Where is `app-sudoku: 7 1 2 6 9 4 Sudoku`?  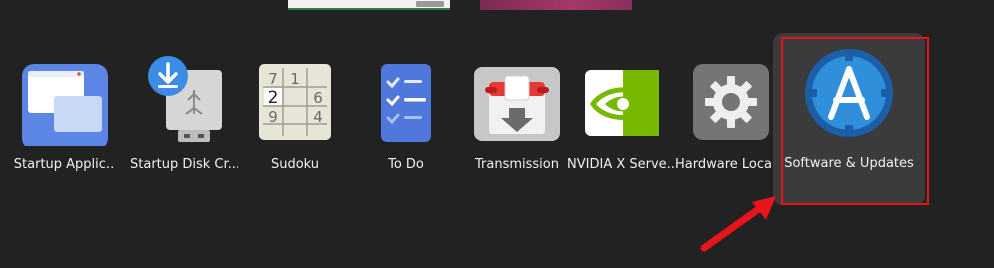 app-sudoku: 7 1 2 6 9 4 Sudoku is located at coordinates (295, 121).